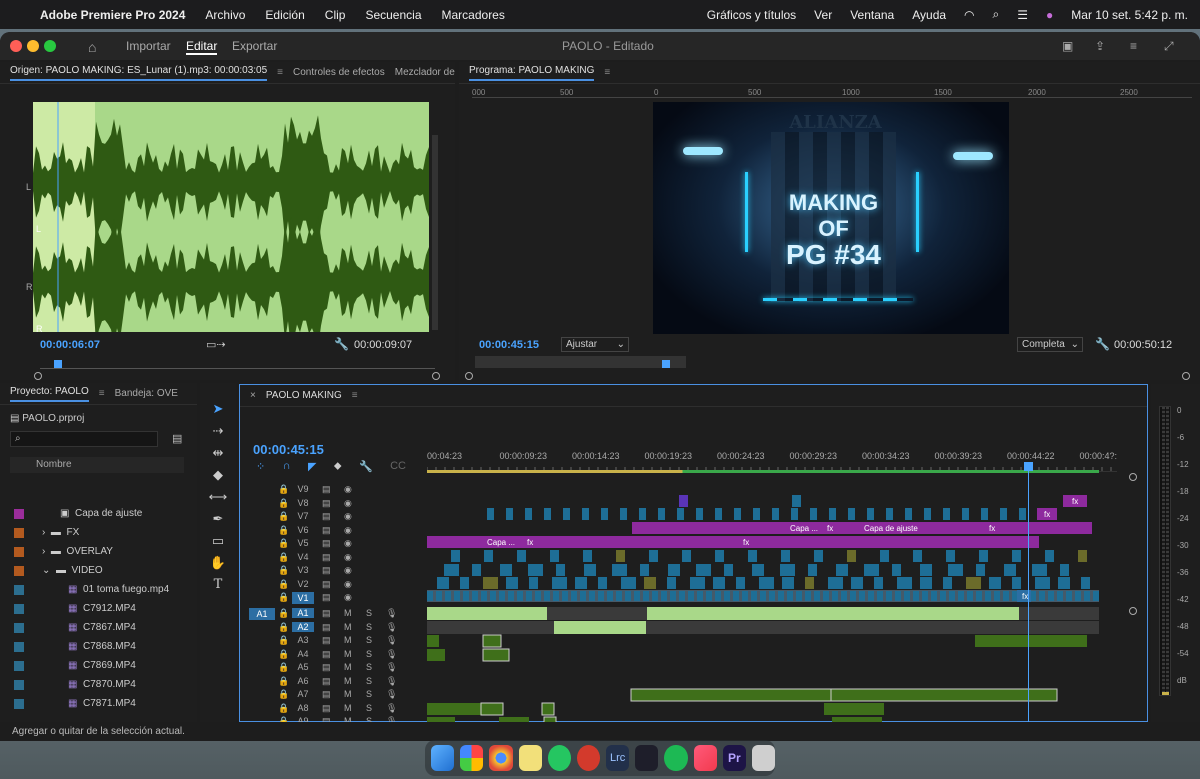 The width and height of the screenshot is (1200, 779). I want to click on project-search-input: ⌕, so click(84, 439).